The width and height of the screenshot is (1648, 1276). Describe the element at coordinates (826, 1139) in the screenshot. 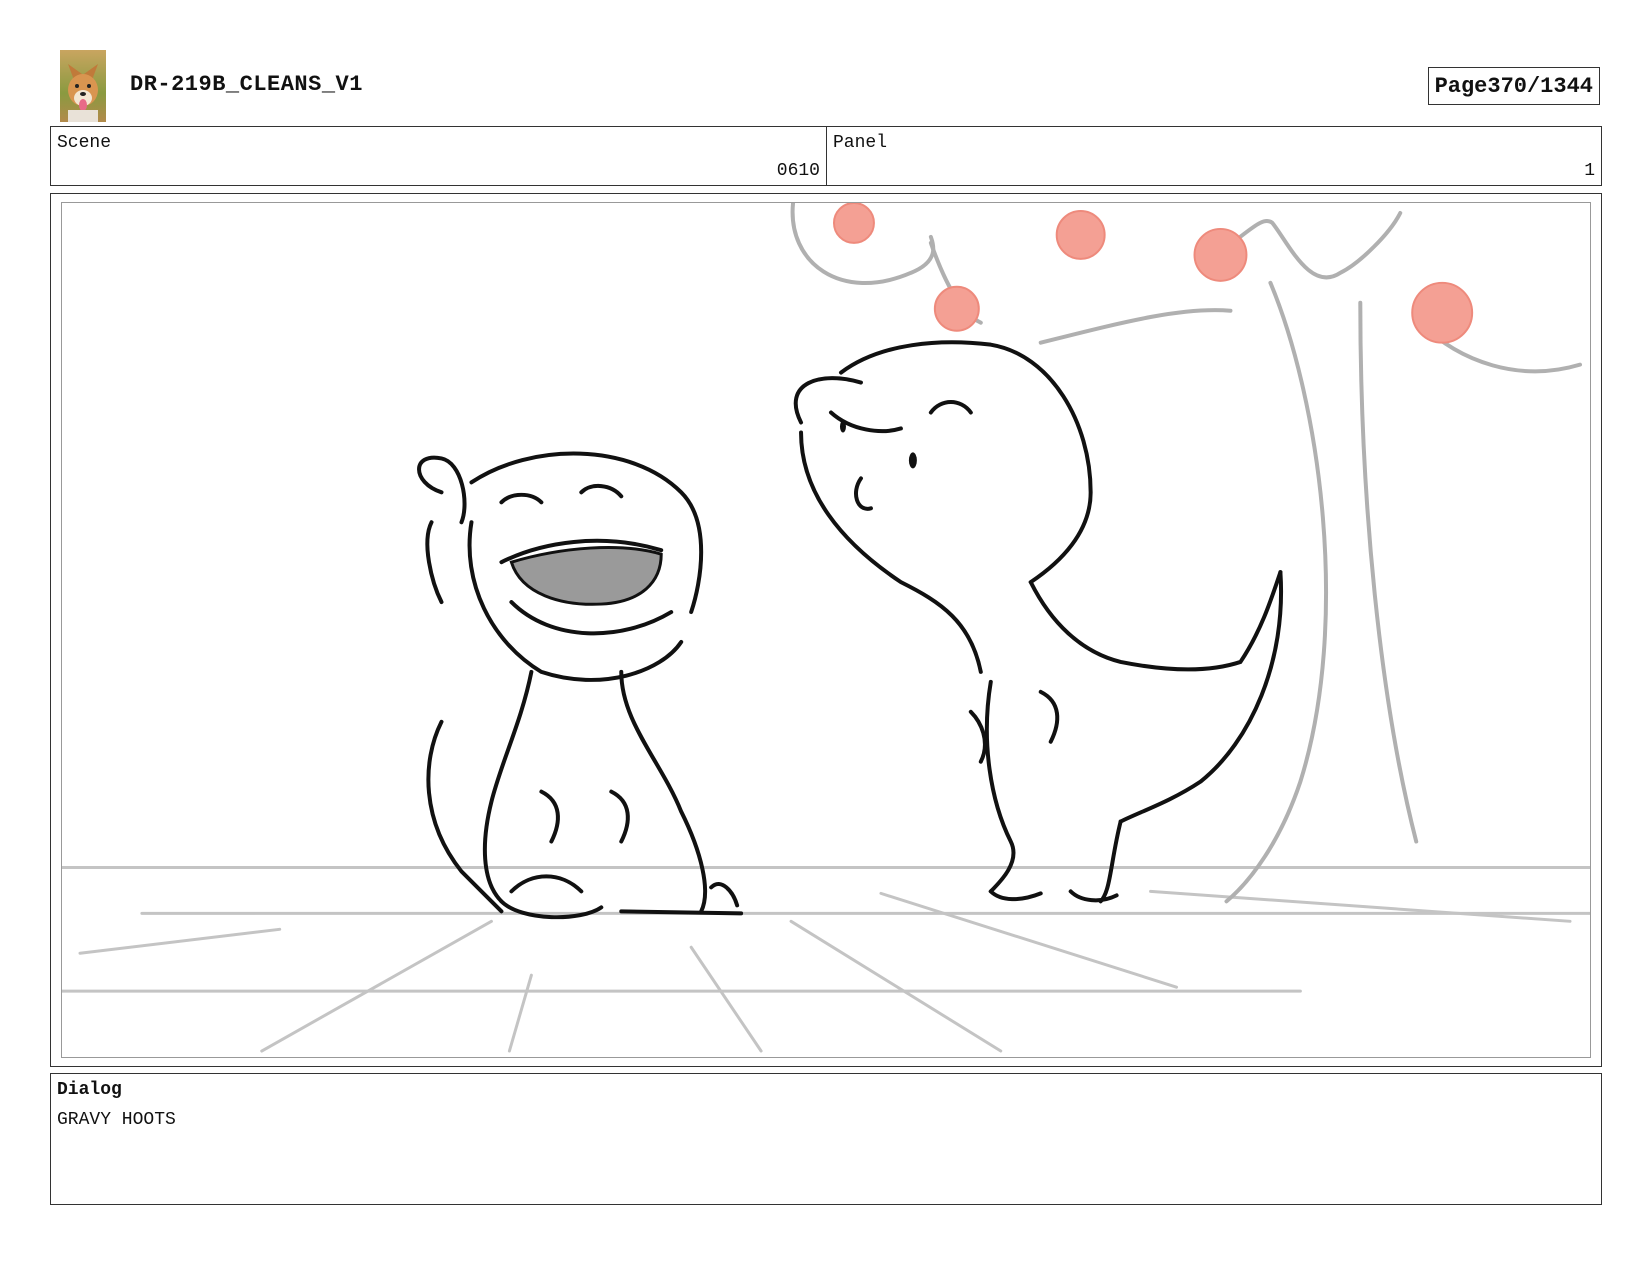

I see `dialog-box: Dialog GRAVY HOOTS` at that location.